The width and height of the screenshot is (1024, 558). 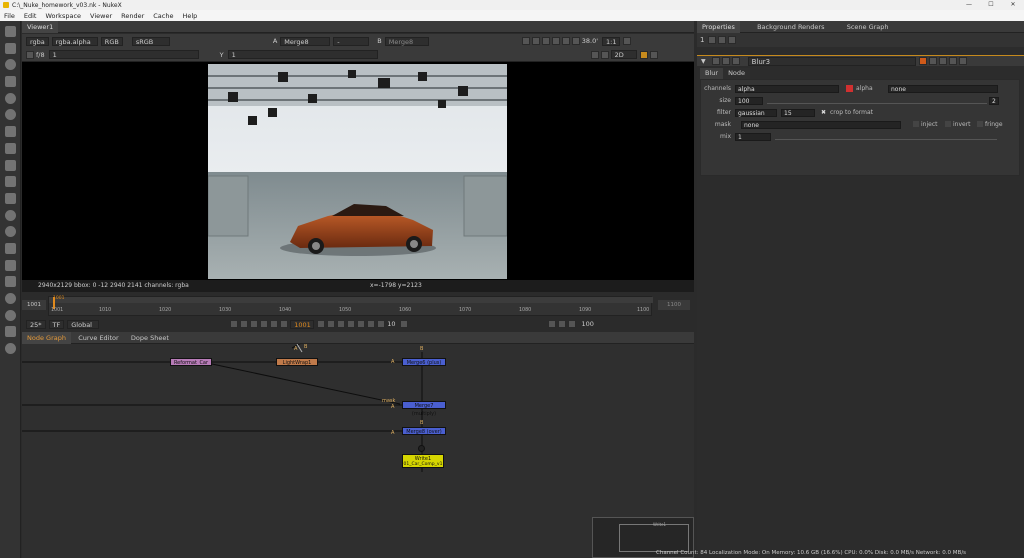 I want to click on first-frame-icon, so click(x=244, y=324).